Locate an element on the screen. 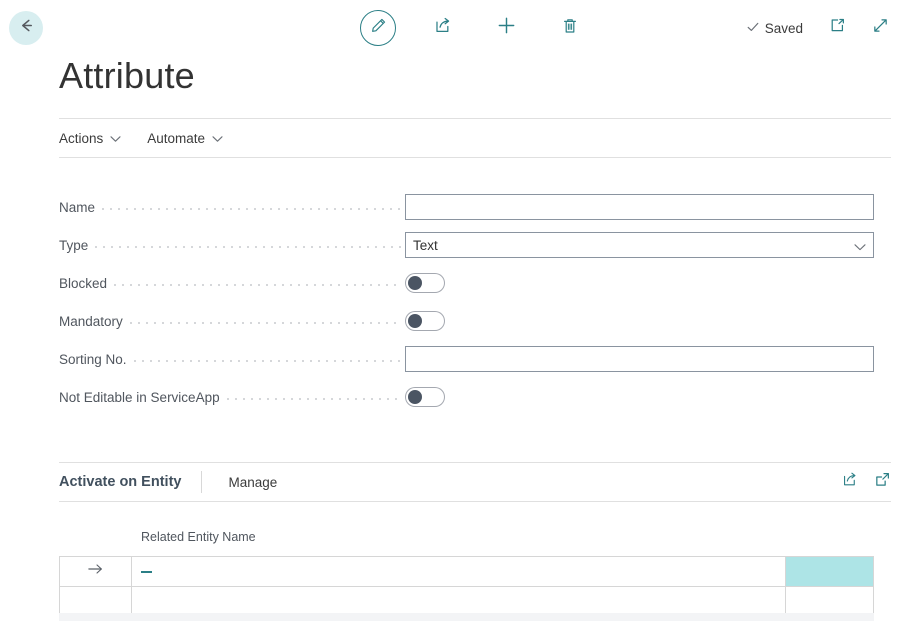 The image size is (919, 621). expand-diagonal-icon is located at coordinates (880, 28).